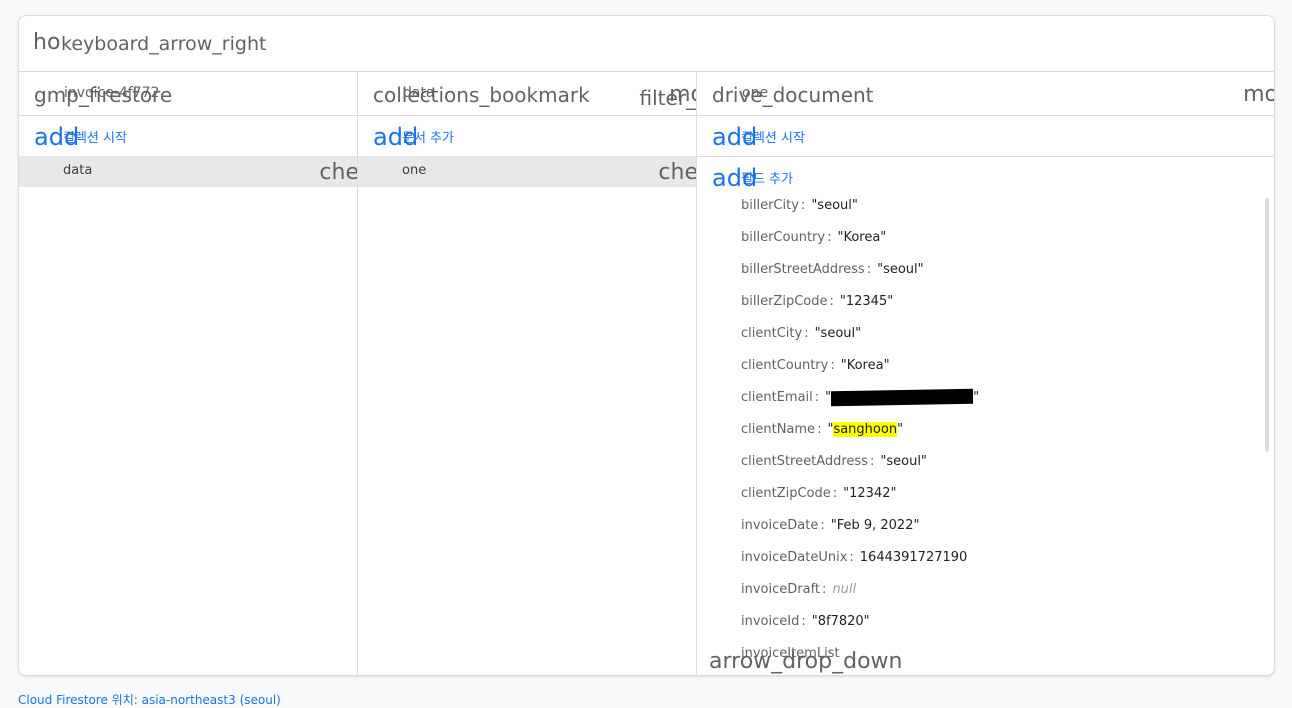 Image resolution: width=1292 pixels, height=708 pixels. Describe the element at coordinates (770, 205) in the screenshot. I see `field-key: billerCity` at that location.